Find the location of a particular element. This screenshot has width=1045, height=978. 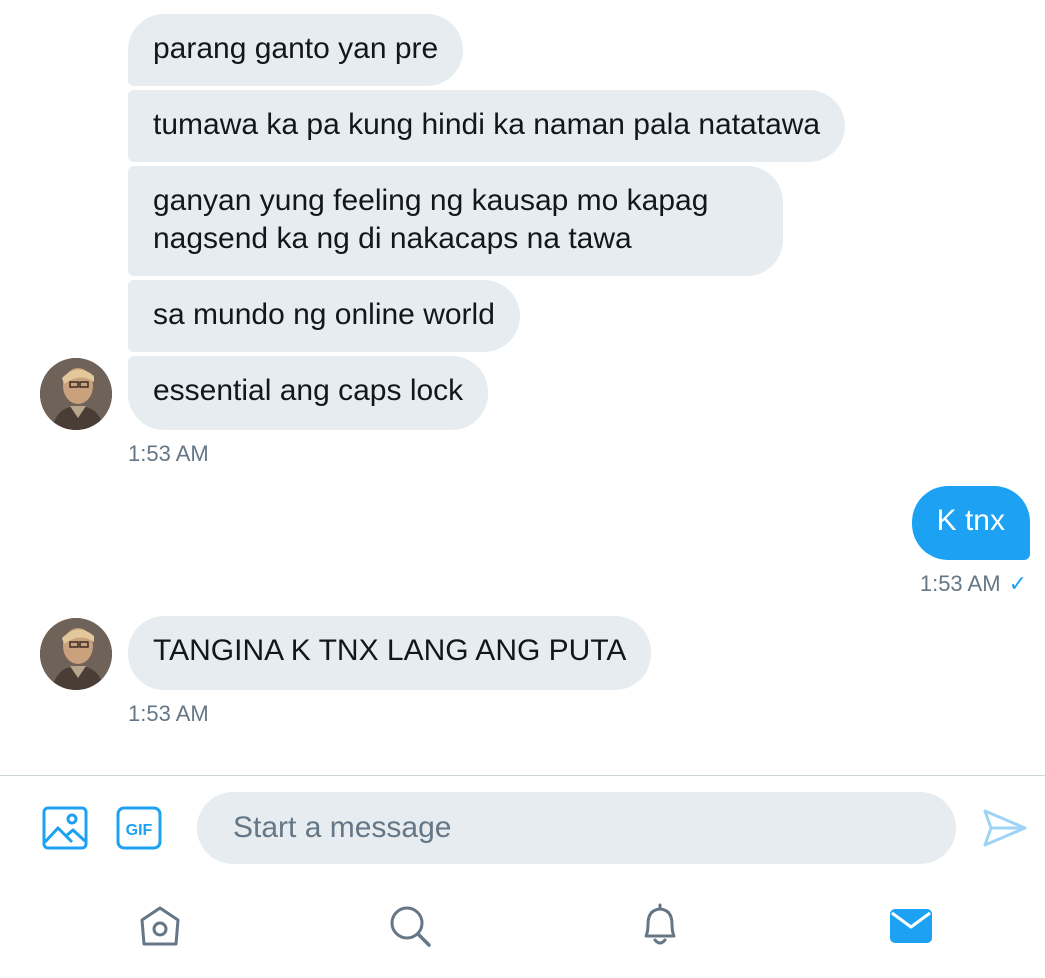

timestamp-outgoing: 1:53 AM ✓ is located at coordinates (973, 584).